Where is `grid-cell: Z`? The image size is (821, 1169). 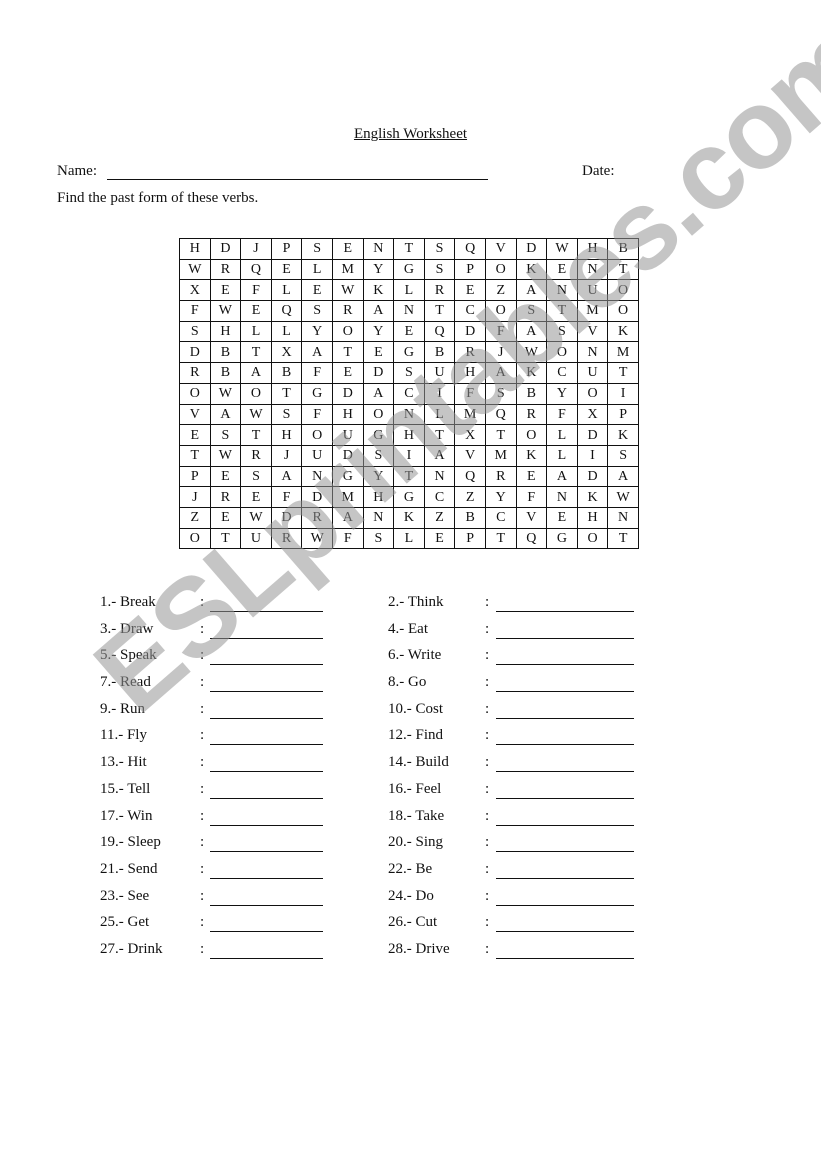 grid-cell: Z is located at coordinates (470, 497).